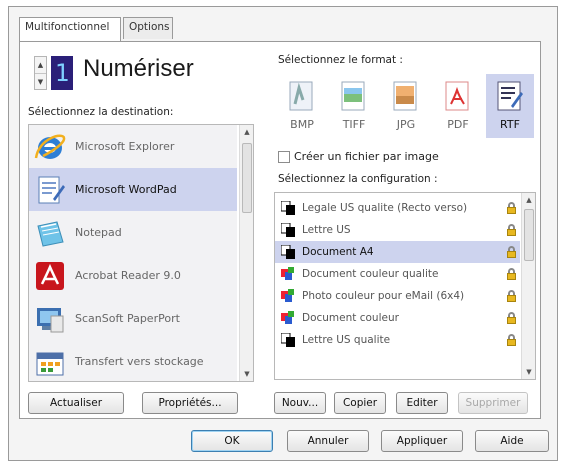  I want to click on format-selector: BMP TIFF JPG PDF RTF, so click(409, 106).